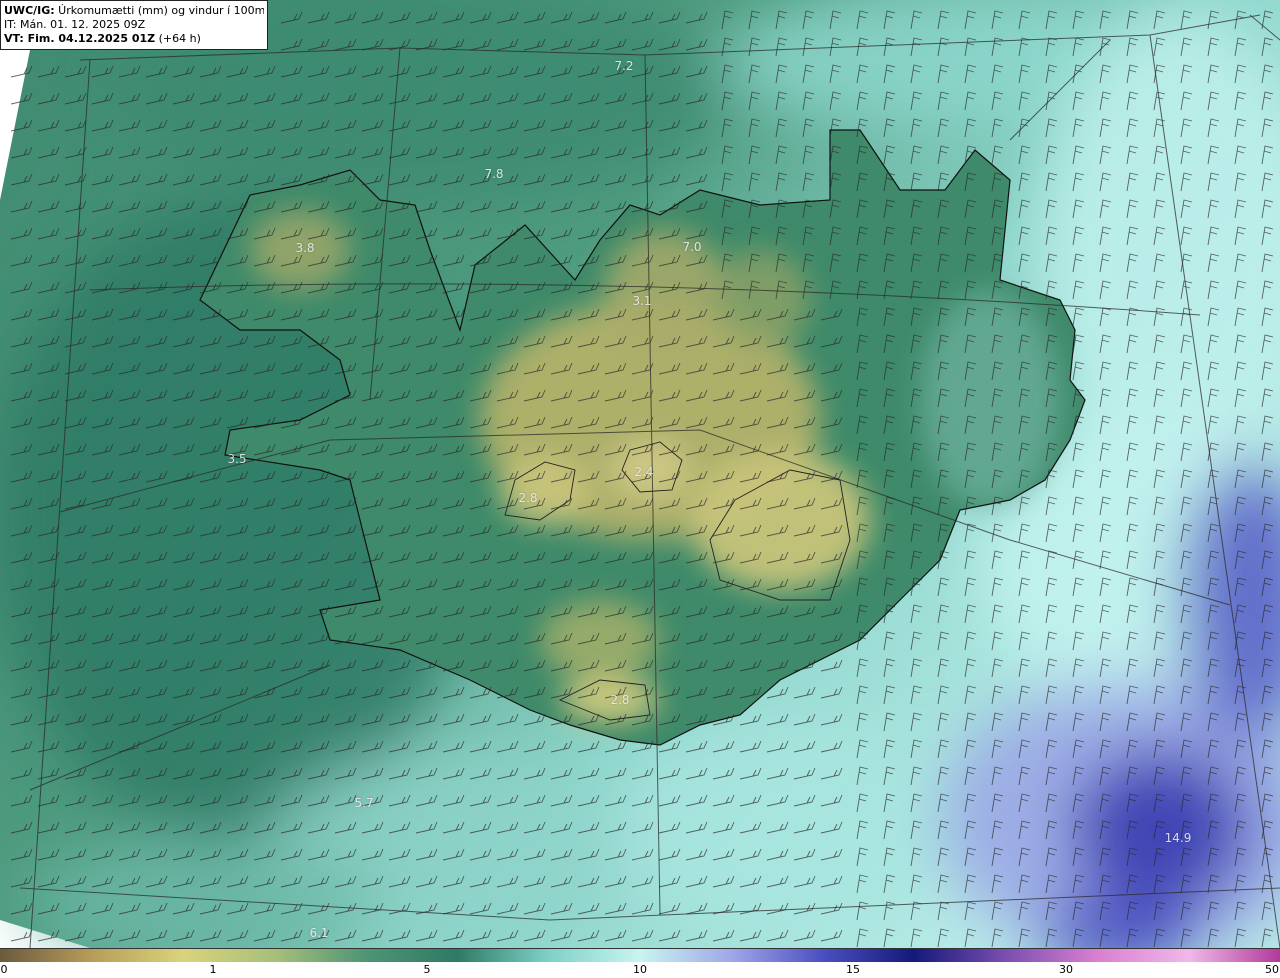  Describe the element at coordinates (4, 969) in the screenshot. I see `color-scale-tick: 0` at that location.